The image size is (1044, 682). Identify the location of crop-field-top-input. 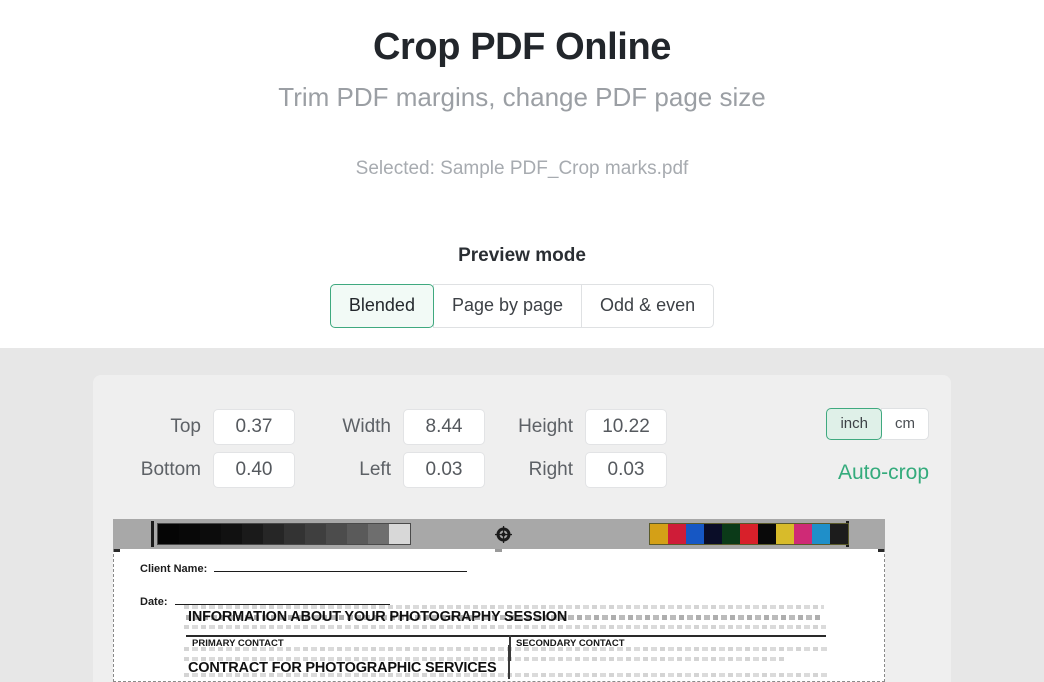
(254, 426).